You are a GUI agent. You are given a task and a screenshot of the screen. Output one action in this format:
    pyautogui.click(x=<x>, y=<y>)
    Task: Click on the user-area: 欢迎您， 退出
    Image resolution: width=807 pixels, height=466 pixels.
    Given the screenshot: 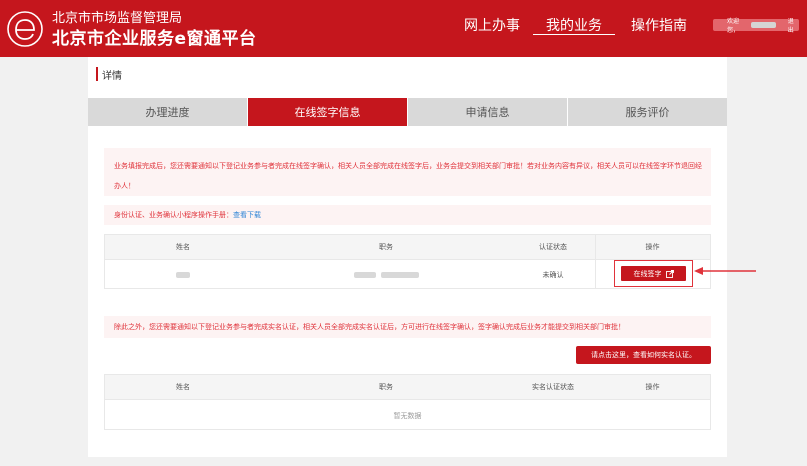 What is the action you would take?
    pyautogui.click(x=756, y=25)
    